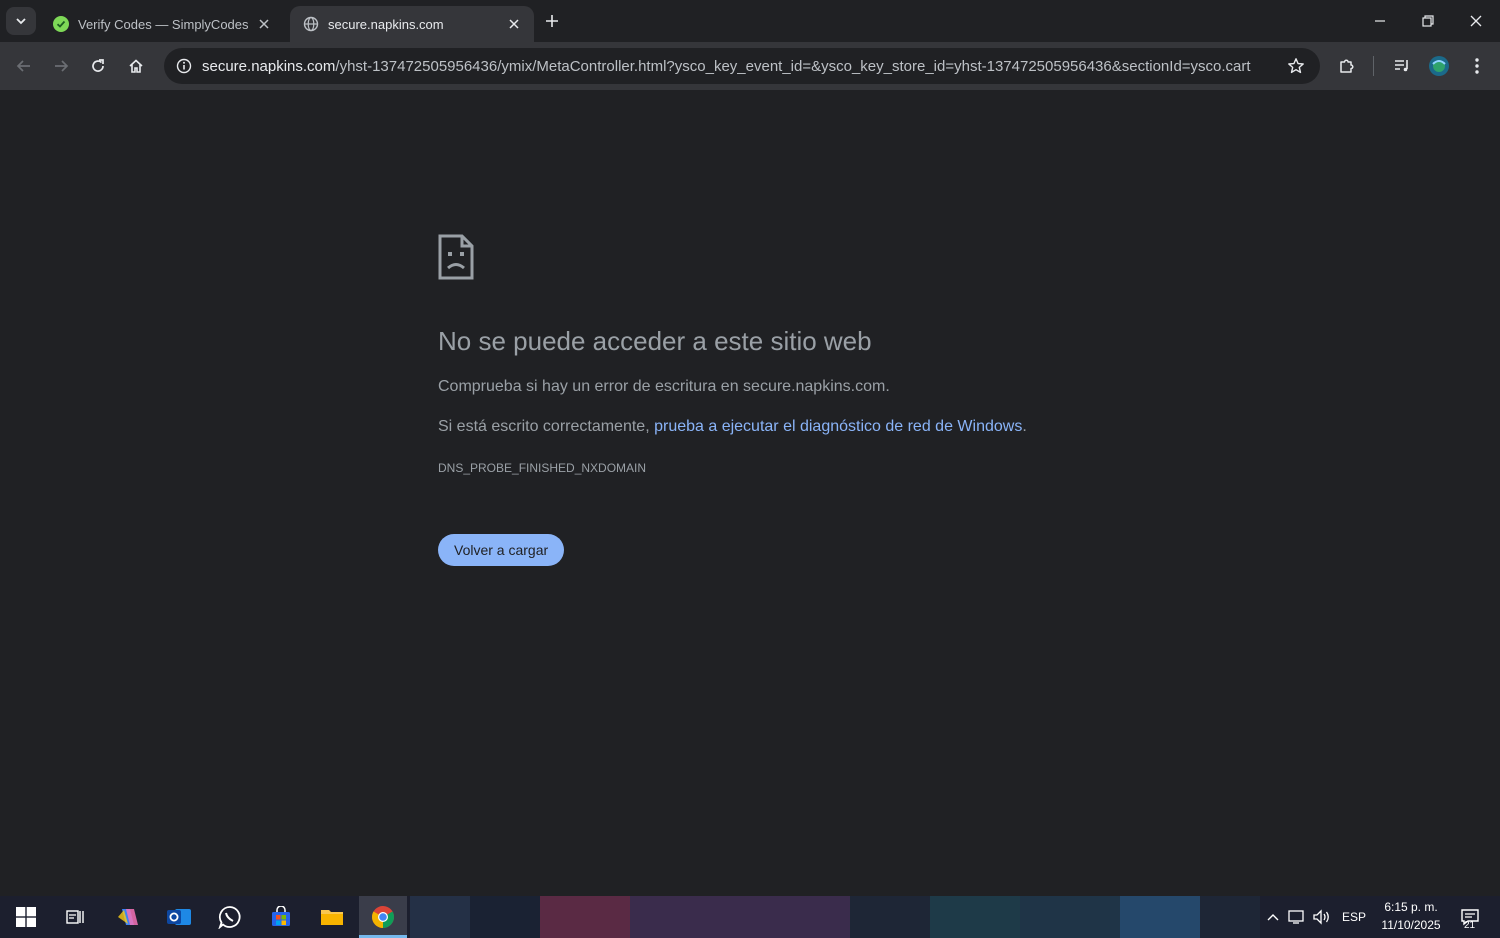 The width and height of the screenshot is (1500, 938). Describe the element at coordinates (311, 24) in the screenshot. I see `globe-icon` at that location.